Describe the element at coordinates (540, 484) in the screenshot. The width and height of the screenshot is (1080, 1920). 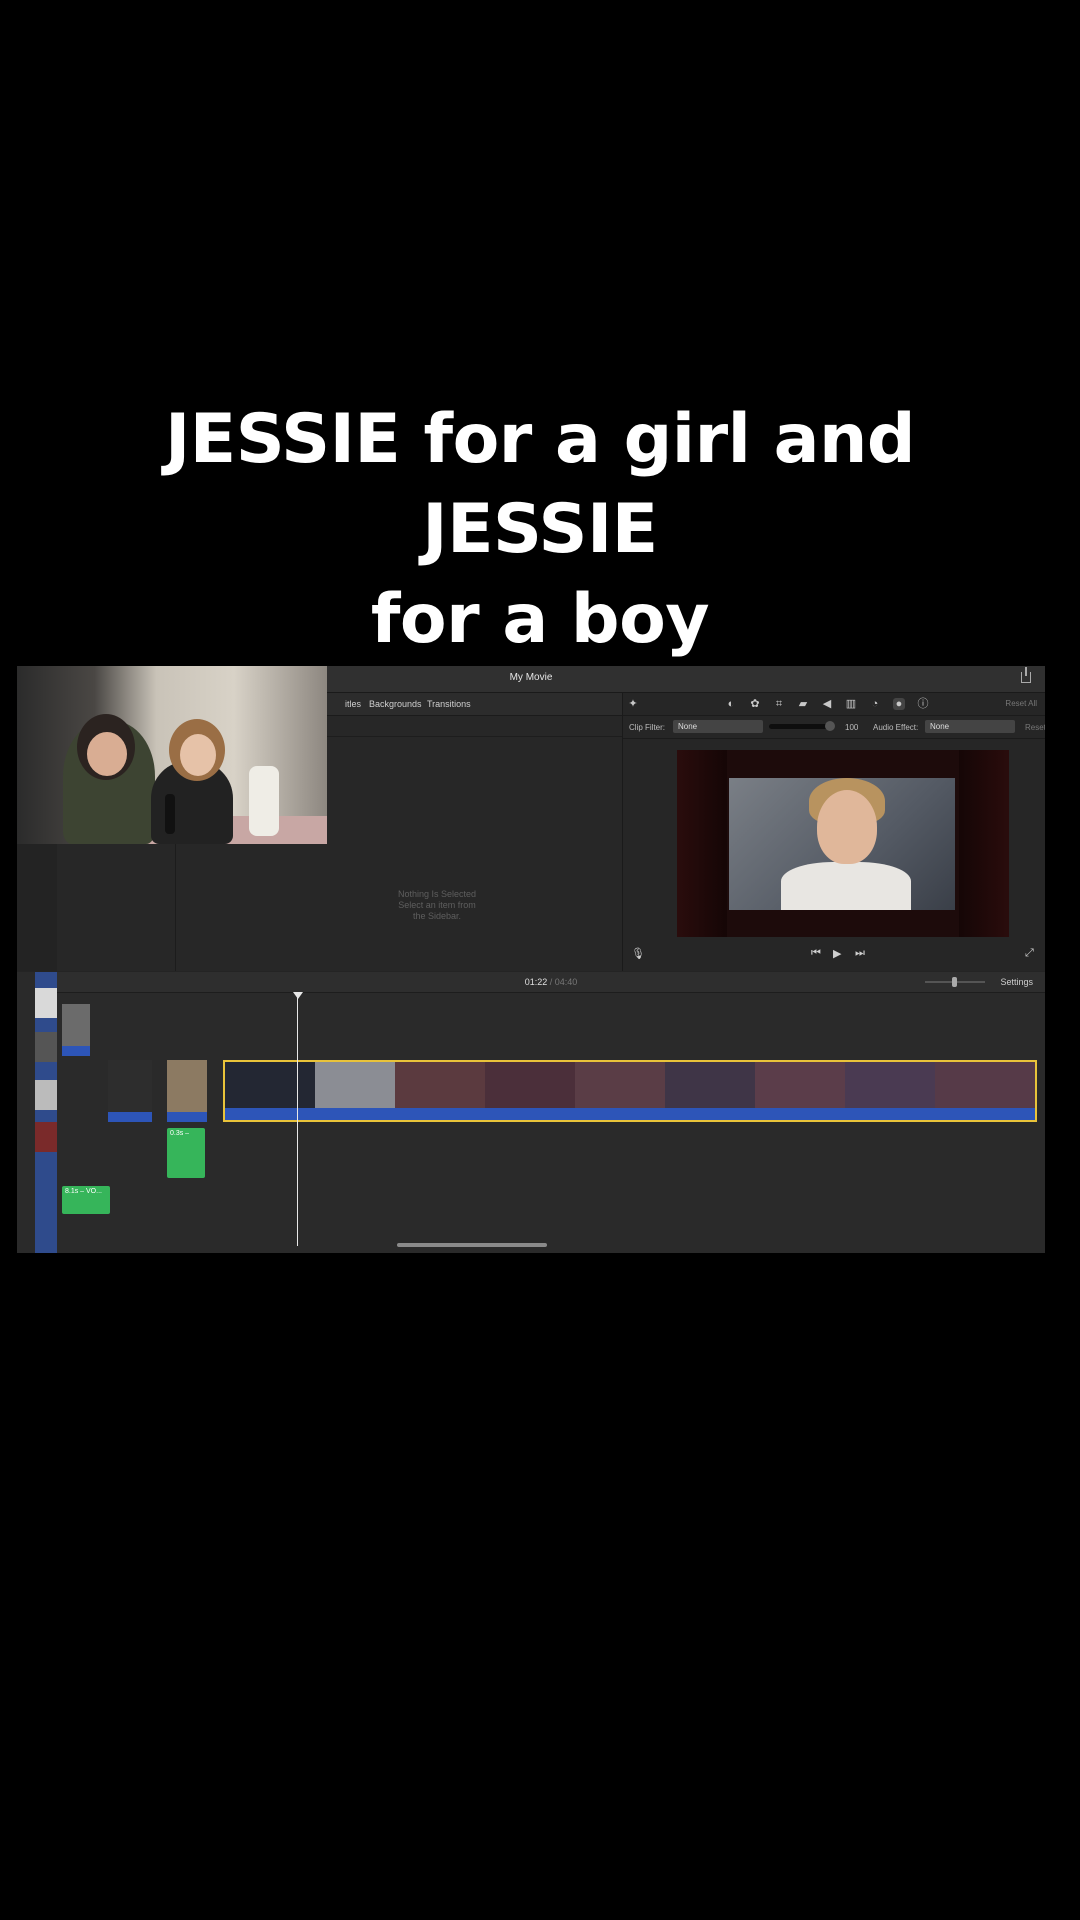
I see `caption-line-1: JESSIE for a girl and JESSIE` at that location.